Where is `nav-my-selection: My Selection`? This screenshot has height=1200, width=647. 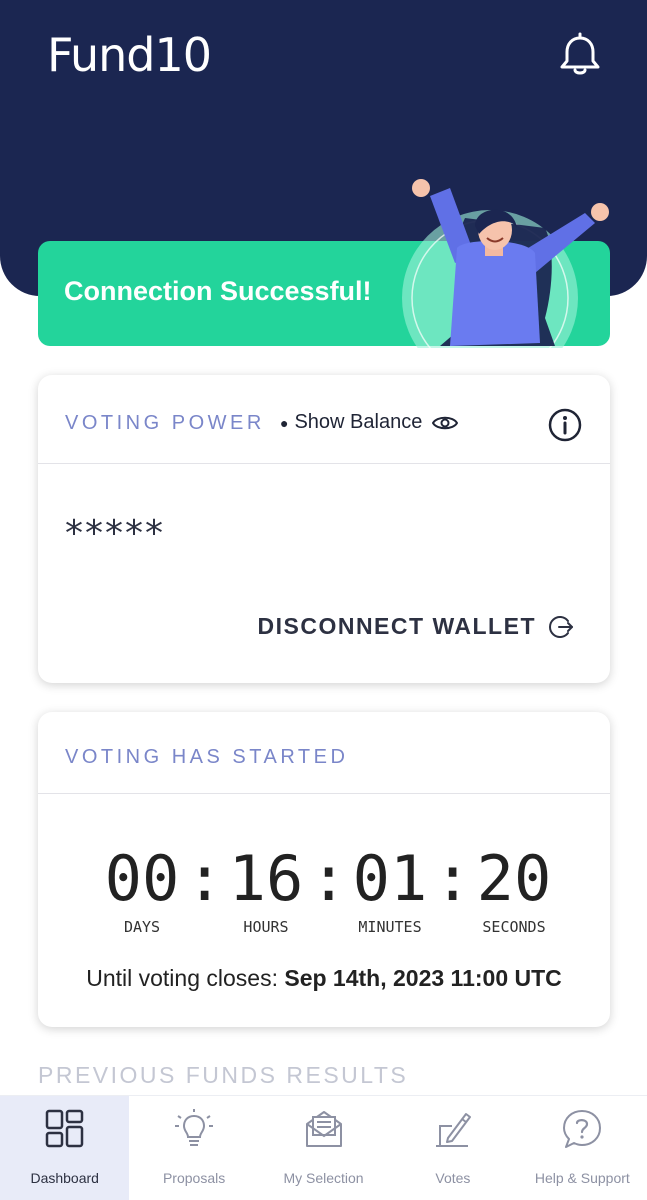
nav-my-selection: My Selection is located at coordinates (323, 1148).